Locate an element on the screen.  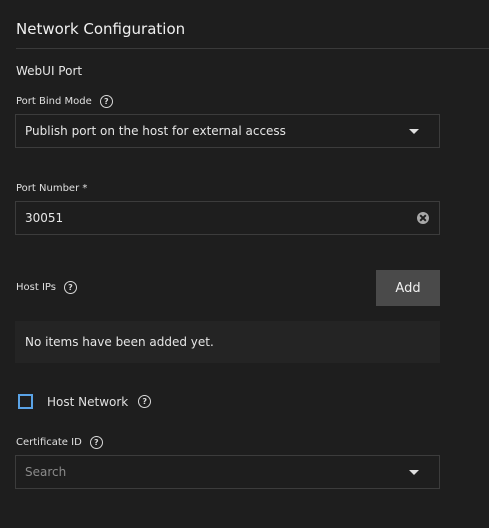
empty-list-message: No items have been added yet. is located at coordinates (119, 342).